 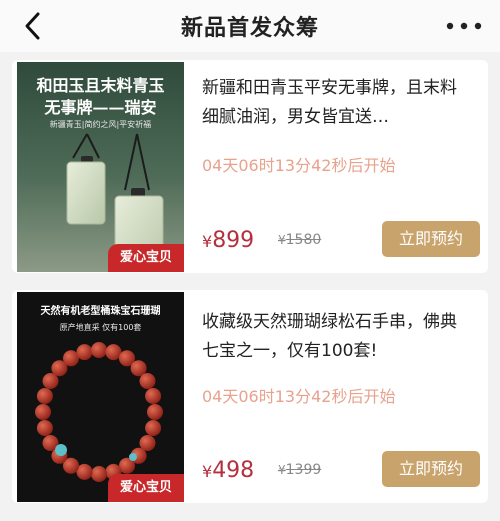 I want to click on image-tagline: 原产地直采 仅有100套, so click(x=100, y=327).